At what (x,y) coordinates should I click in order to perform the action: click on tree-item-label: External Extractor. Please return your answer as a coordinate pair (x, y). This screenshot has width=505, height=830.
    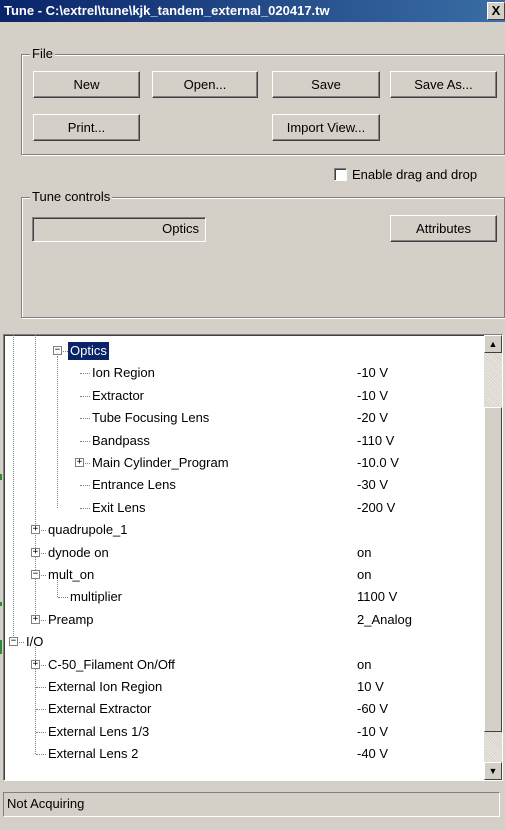
    Looking at the image, I should click on (100, 709).